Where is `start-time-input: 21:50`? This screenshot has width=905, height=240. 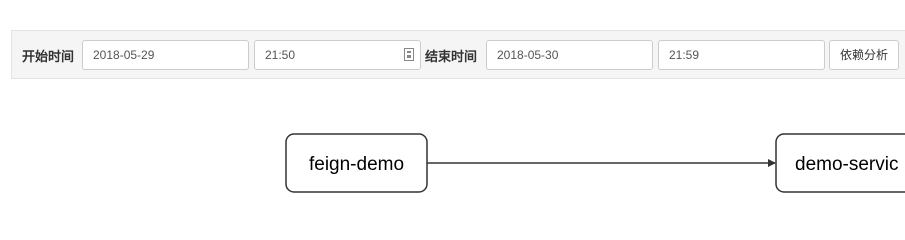
start-time-input: 21:50 is located at coordinates (337, 55).